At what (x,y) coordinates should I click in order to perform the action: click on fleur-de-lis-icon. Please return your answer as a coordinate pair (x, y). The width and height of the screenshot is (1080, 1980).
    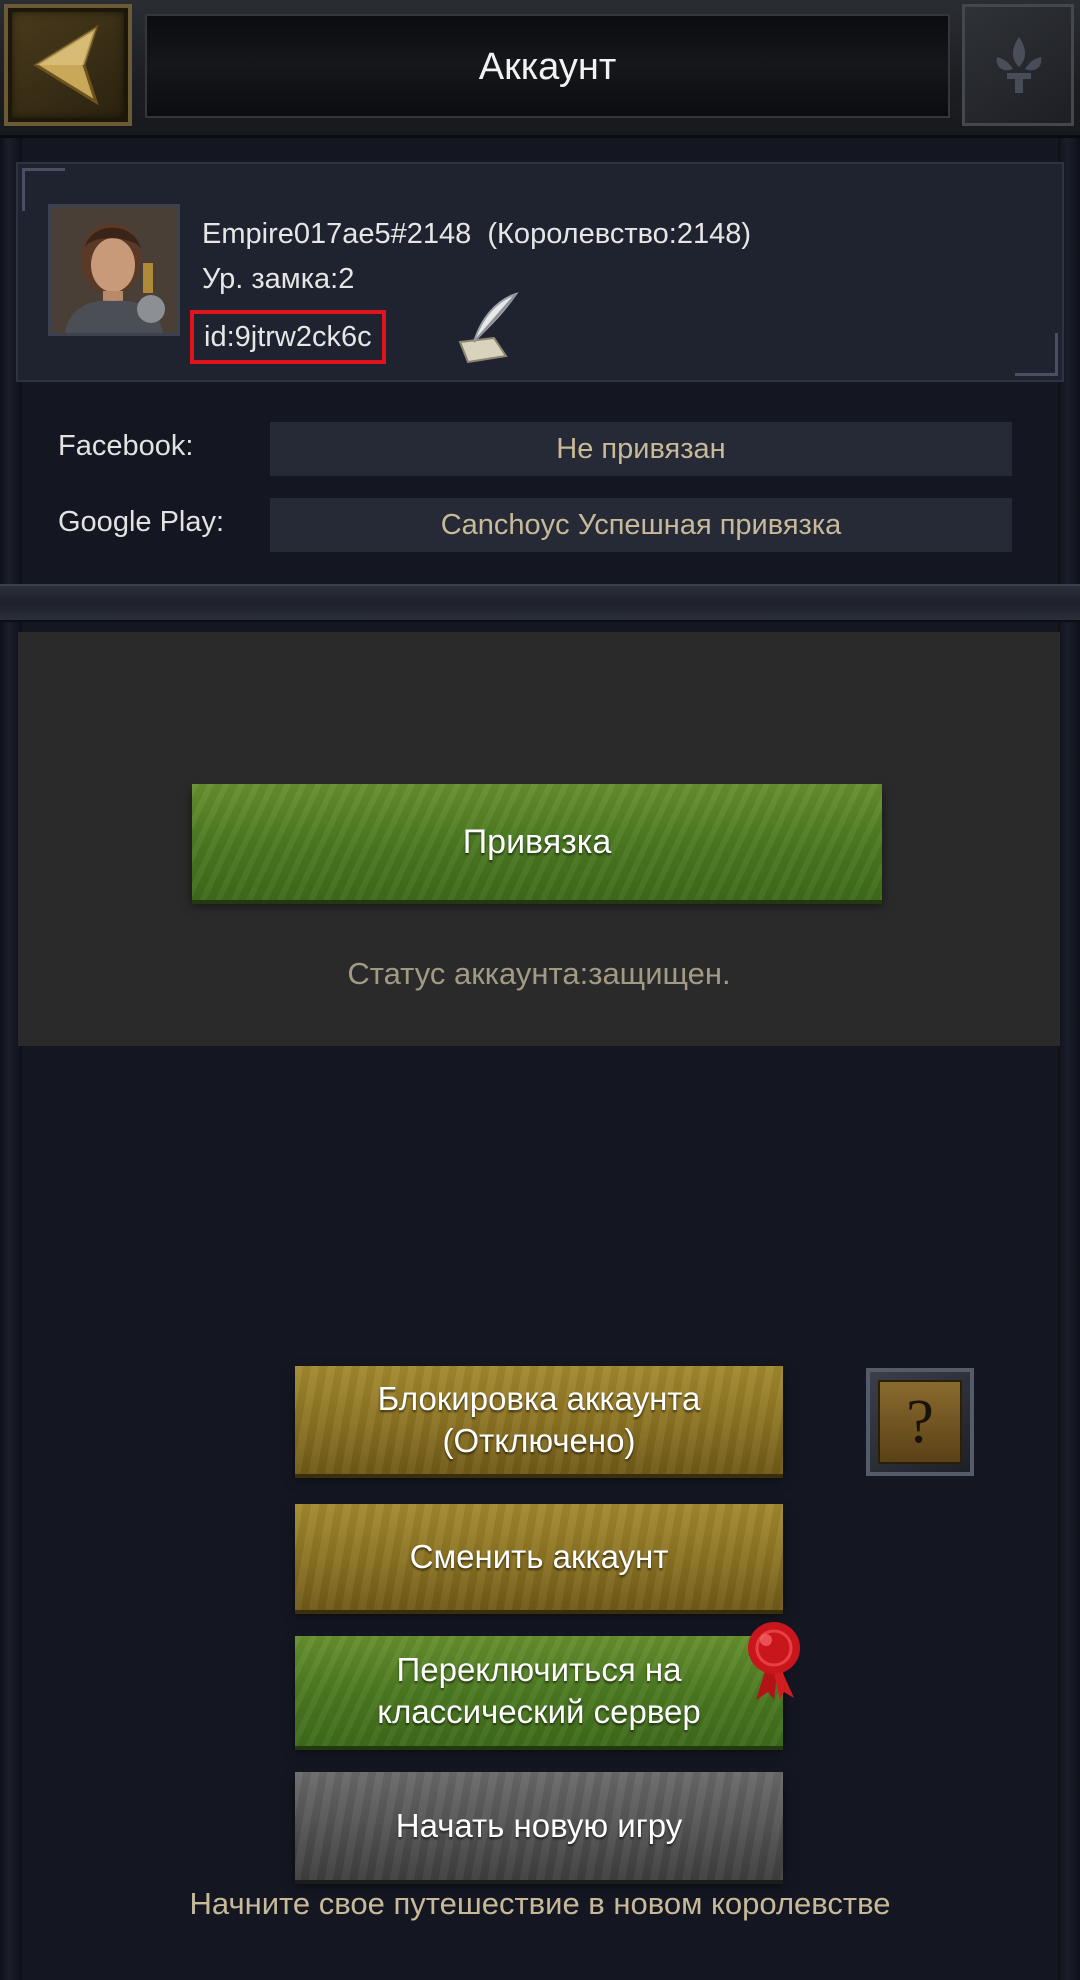
    Looking at the image, I should click on (1019, 65).